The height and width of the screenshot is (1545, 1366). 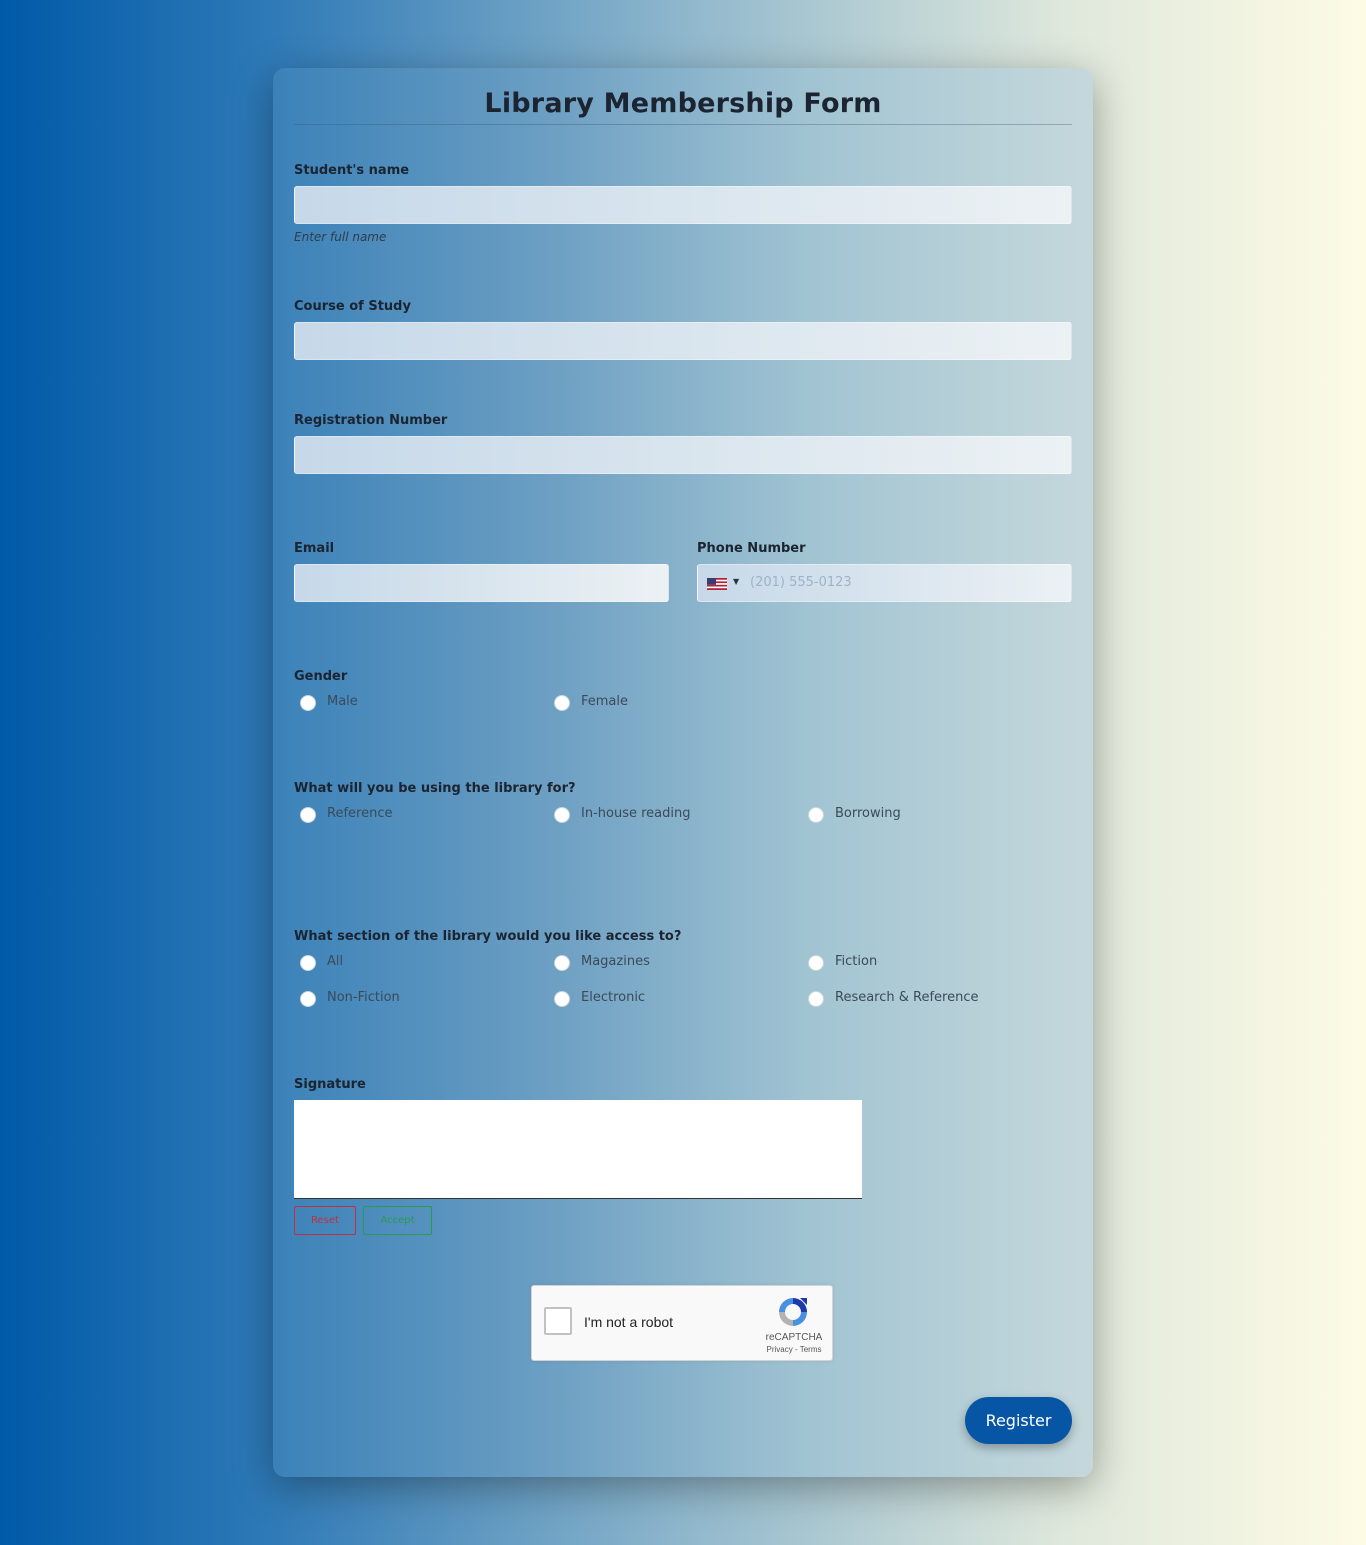 I want to click on gender-male-radio, so click(x=308, y=703).